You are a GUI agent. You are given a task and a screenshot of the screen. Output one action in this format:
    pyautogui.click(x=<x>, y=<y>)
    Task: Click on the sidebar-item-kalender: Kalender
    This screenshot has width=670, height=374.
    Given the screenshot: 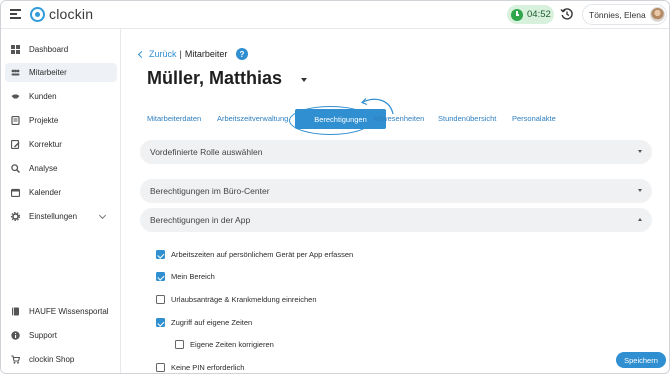 What is the action you would take?
    pyautogui.click(x=61, y=192)
    